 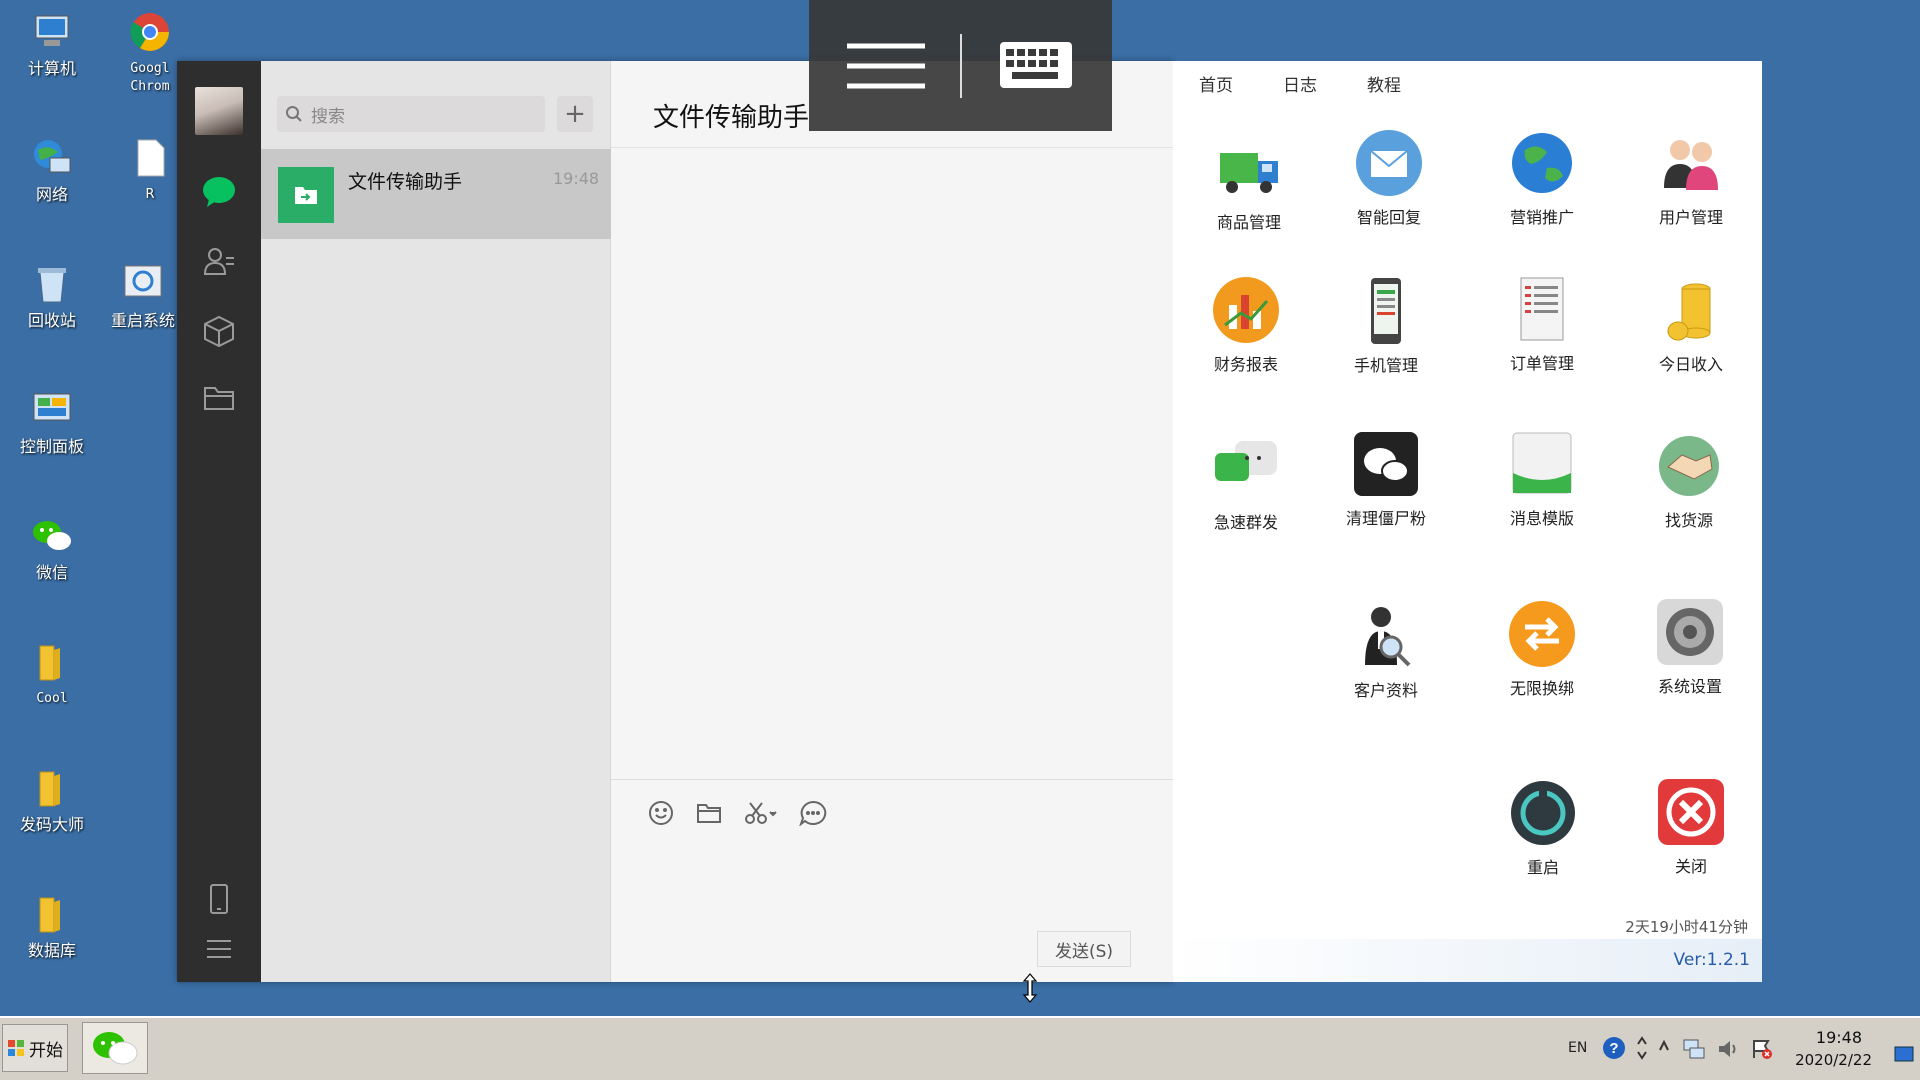 What do you see at coordinates (1541, 518) in the screenshot?
I see `tile-label: 消息模版` at bounding box center [1541, 518].